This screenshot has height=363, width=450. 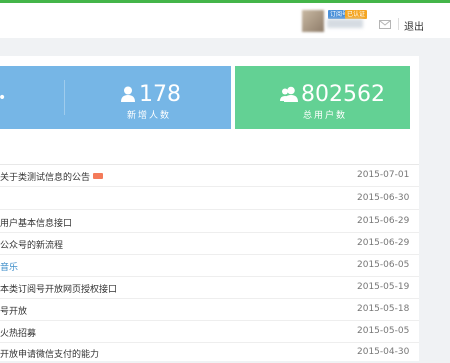 What do you see at coordinates (383, 331) in the screenshot?
I see `notice-date: 2015-05-05` at bounding box center [383, 331].